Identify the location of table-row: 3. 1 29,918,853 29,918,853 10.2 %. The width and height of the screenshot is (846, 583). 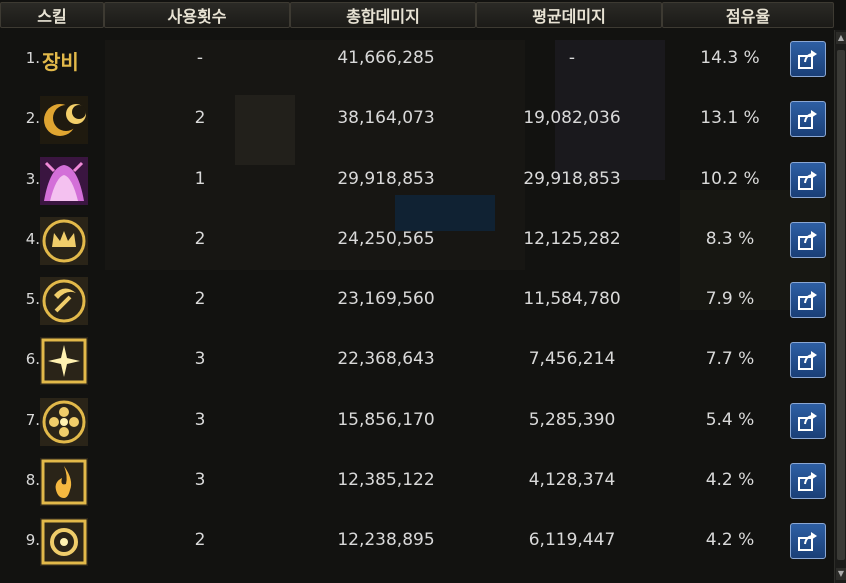
(417, 181).